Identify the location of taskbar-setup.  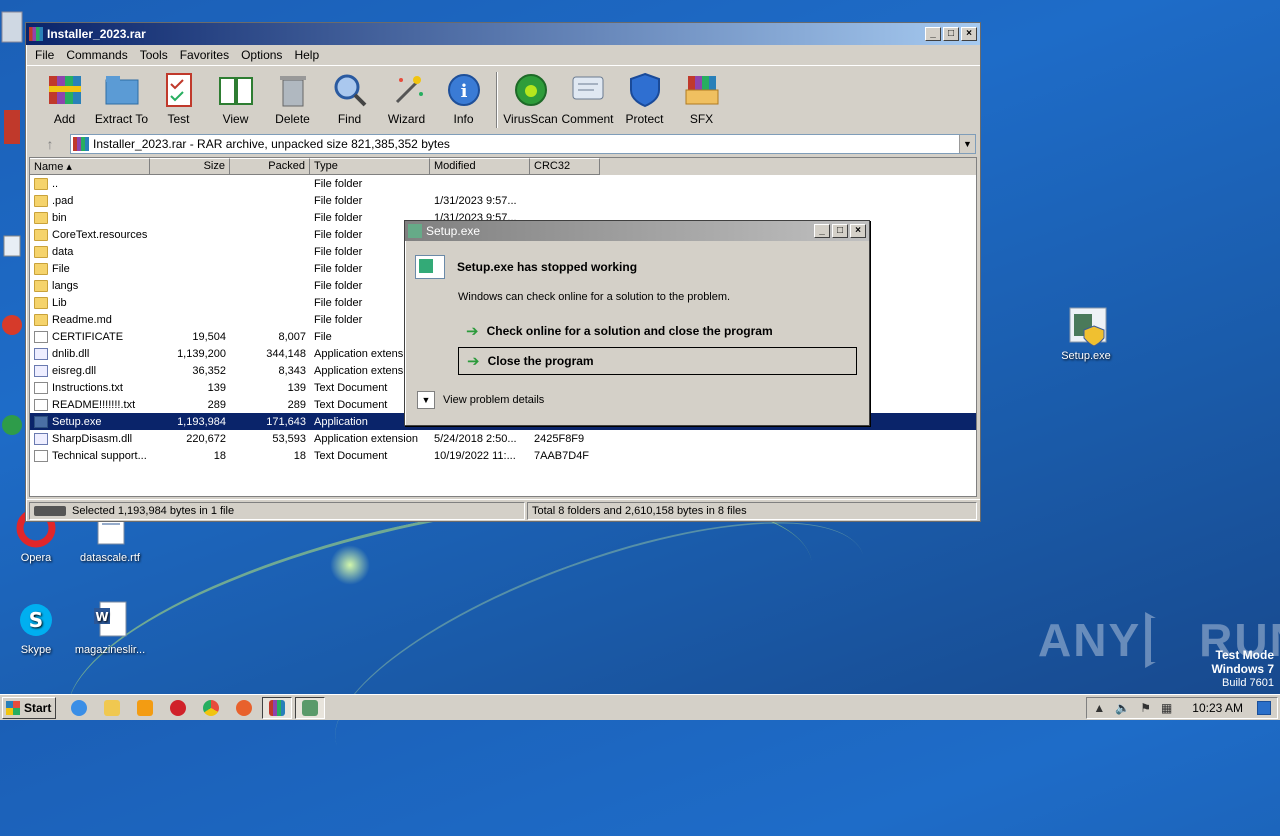
(310, 707).